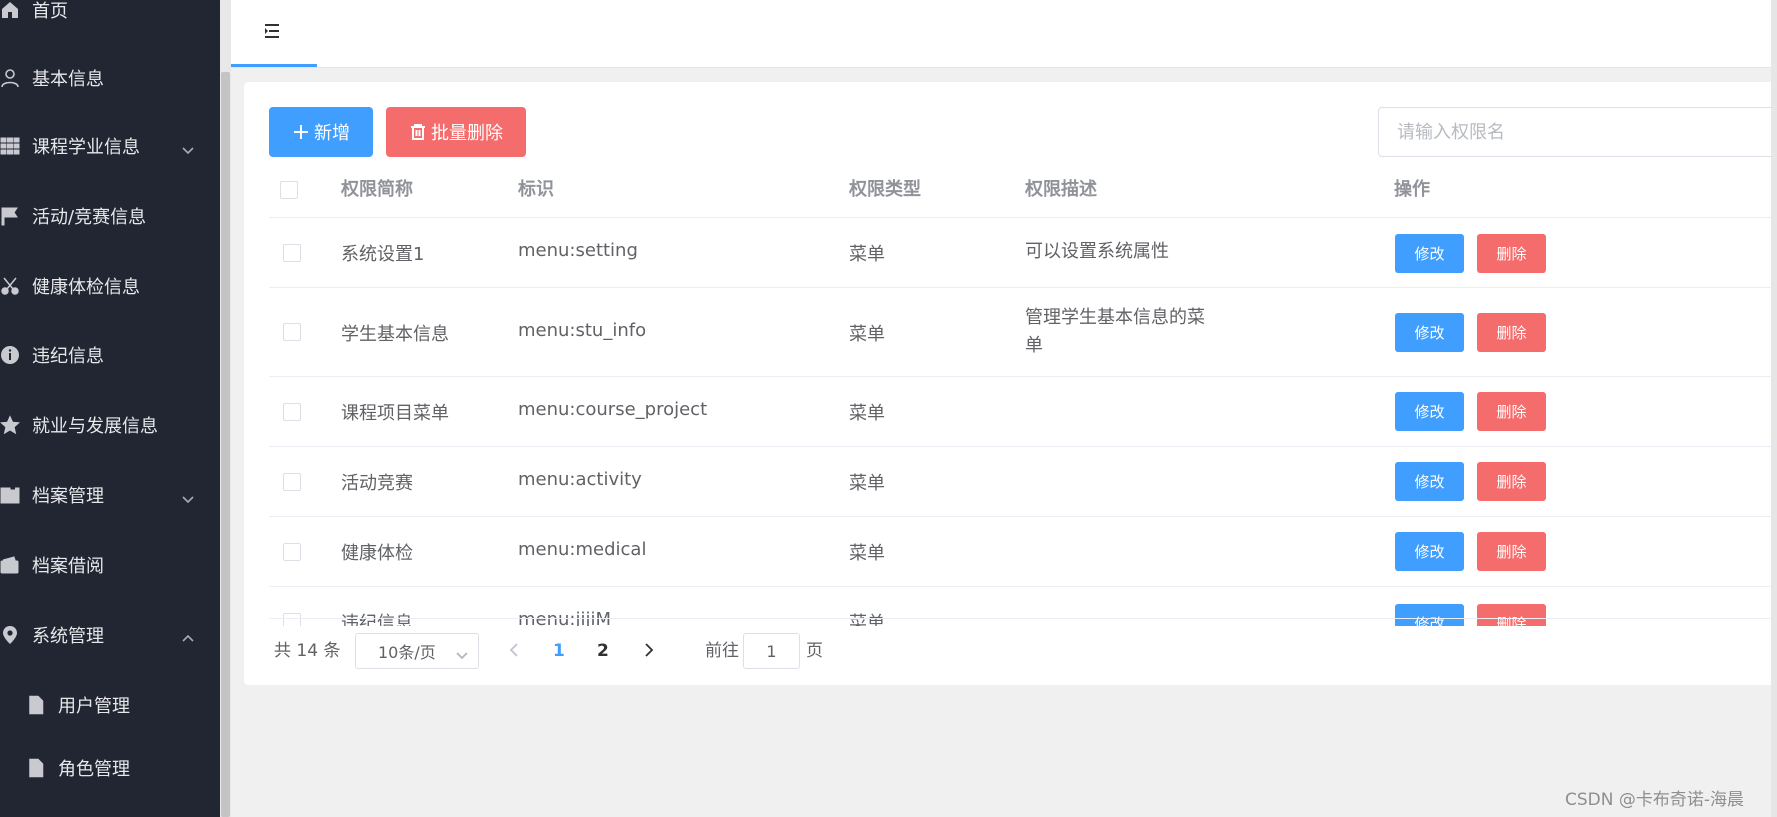 The image size is (1777, 817). I want to click on sidebar-item-label: 基本信息, so click(68, 79).